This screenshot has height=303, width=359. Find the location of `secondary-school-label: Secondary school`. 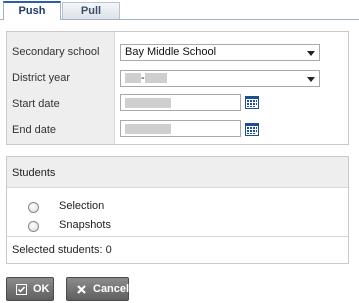

secondary-school-label: Secondary school is located at coordinates (56, 52).